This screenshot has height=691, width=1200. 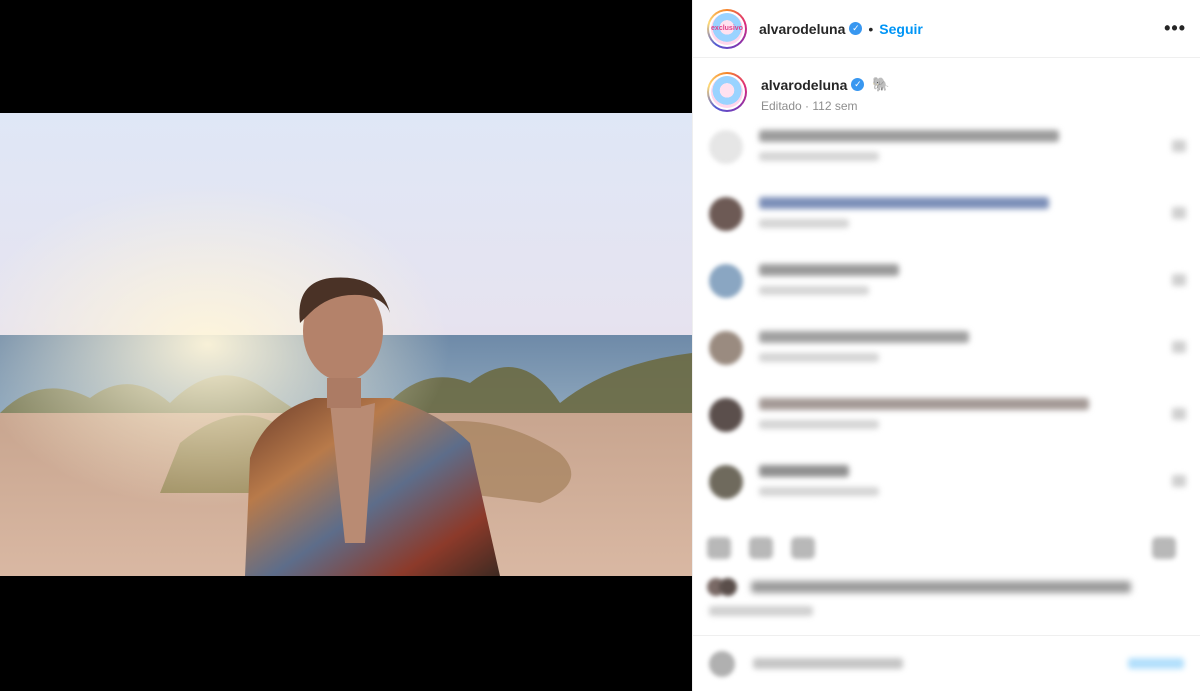 What do you see at coordinates (1156, 663) in the screenshot?
I see `publish-button` at bounding box center [1156, 663].